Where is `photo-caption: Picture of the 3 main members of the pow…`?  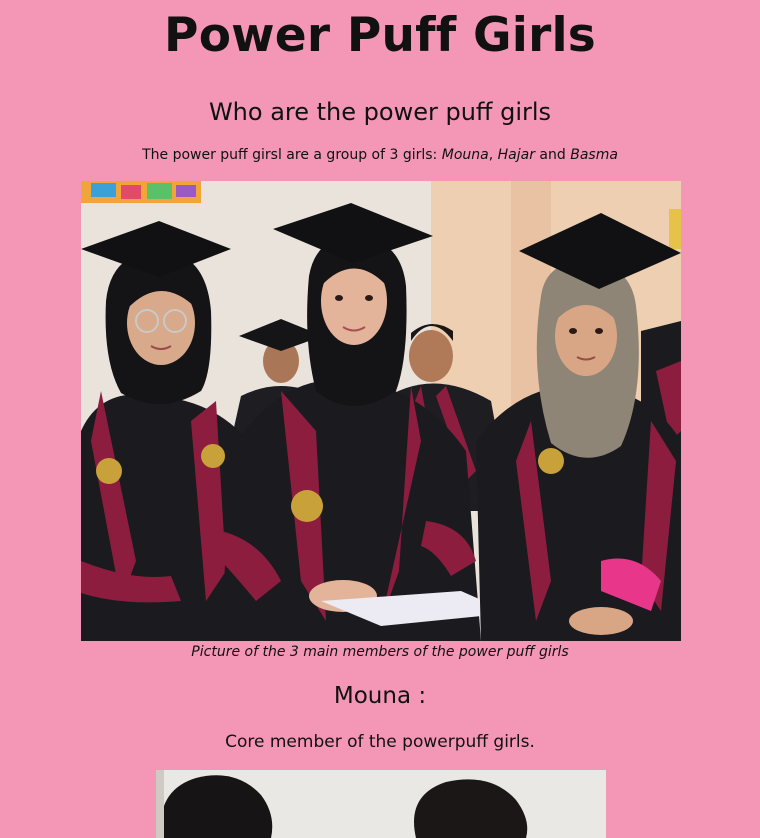
photo-caption: Picture of the 3 main members of the pow… is located at coordinates (380, 652).